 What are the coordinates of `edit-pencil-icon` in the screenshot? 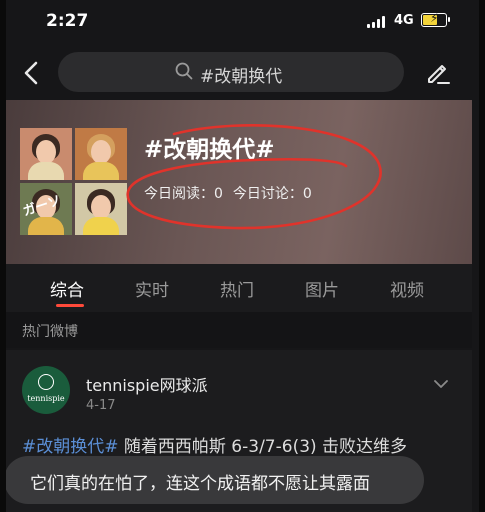 It's located at (438, 72).